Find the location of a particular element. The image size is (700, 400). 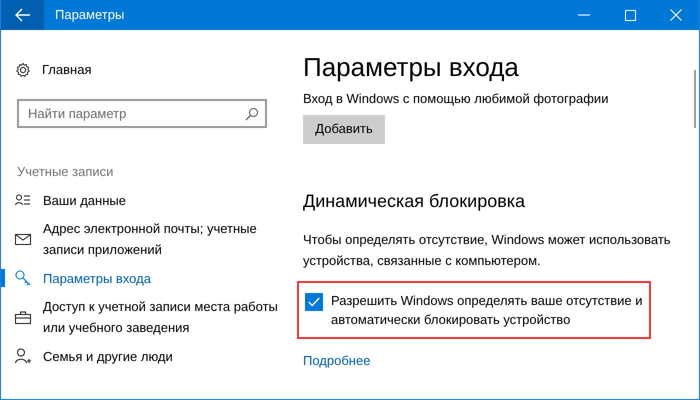

person-add-icon is located at coordinates (23, 356).